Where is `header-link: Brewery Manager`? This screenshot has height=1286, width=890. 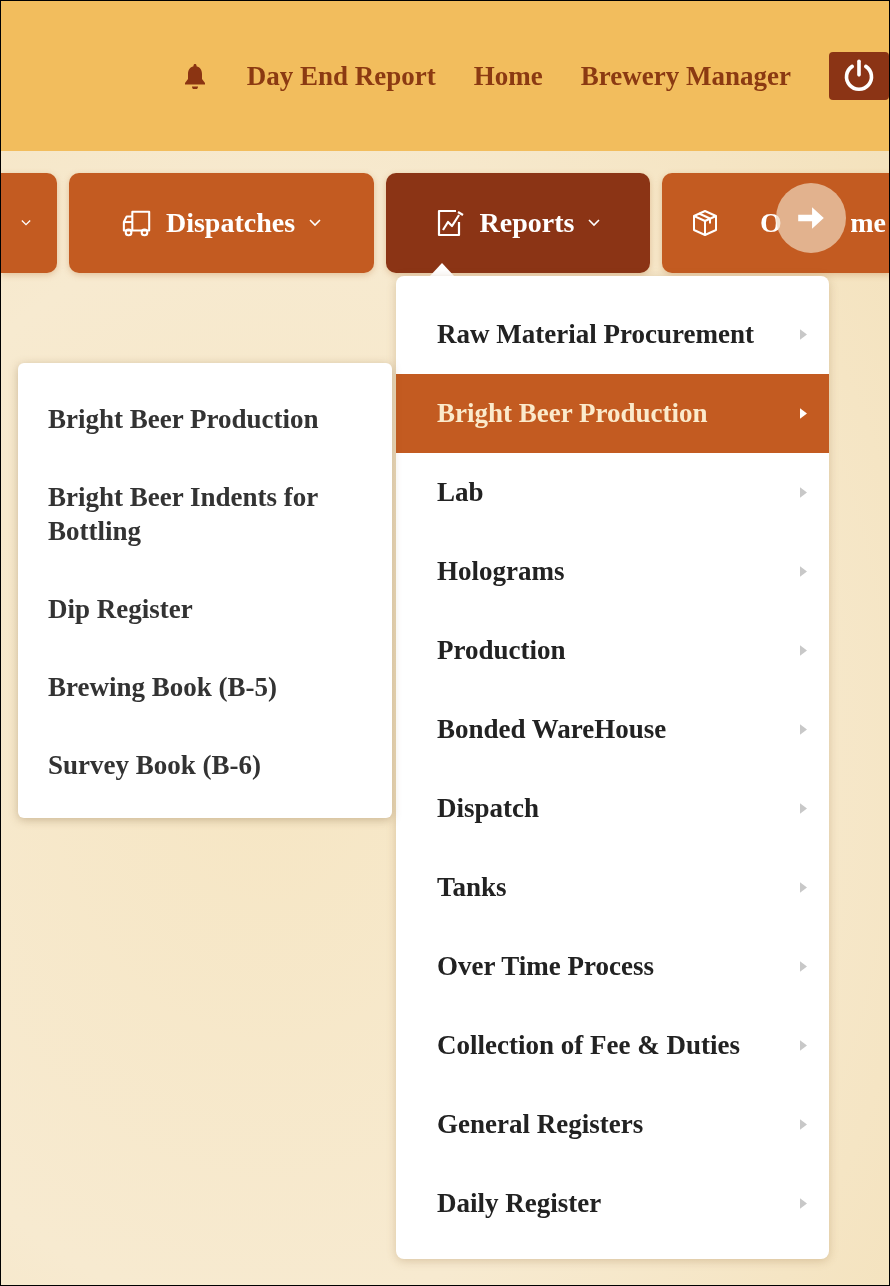
header-link: Brewery Manager is located at coordinates (685, 76).